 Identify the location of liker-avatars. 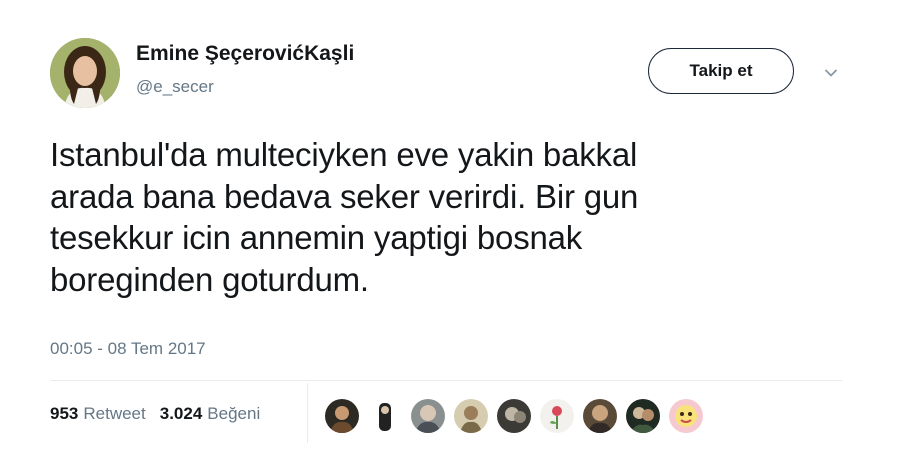
(517, 416).